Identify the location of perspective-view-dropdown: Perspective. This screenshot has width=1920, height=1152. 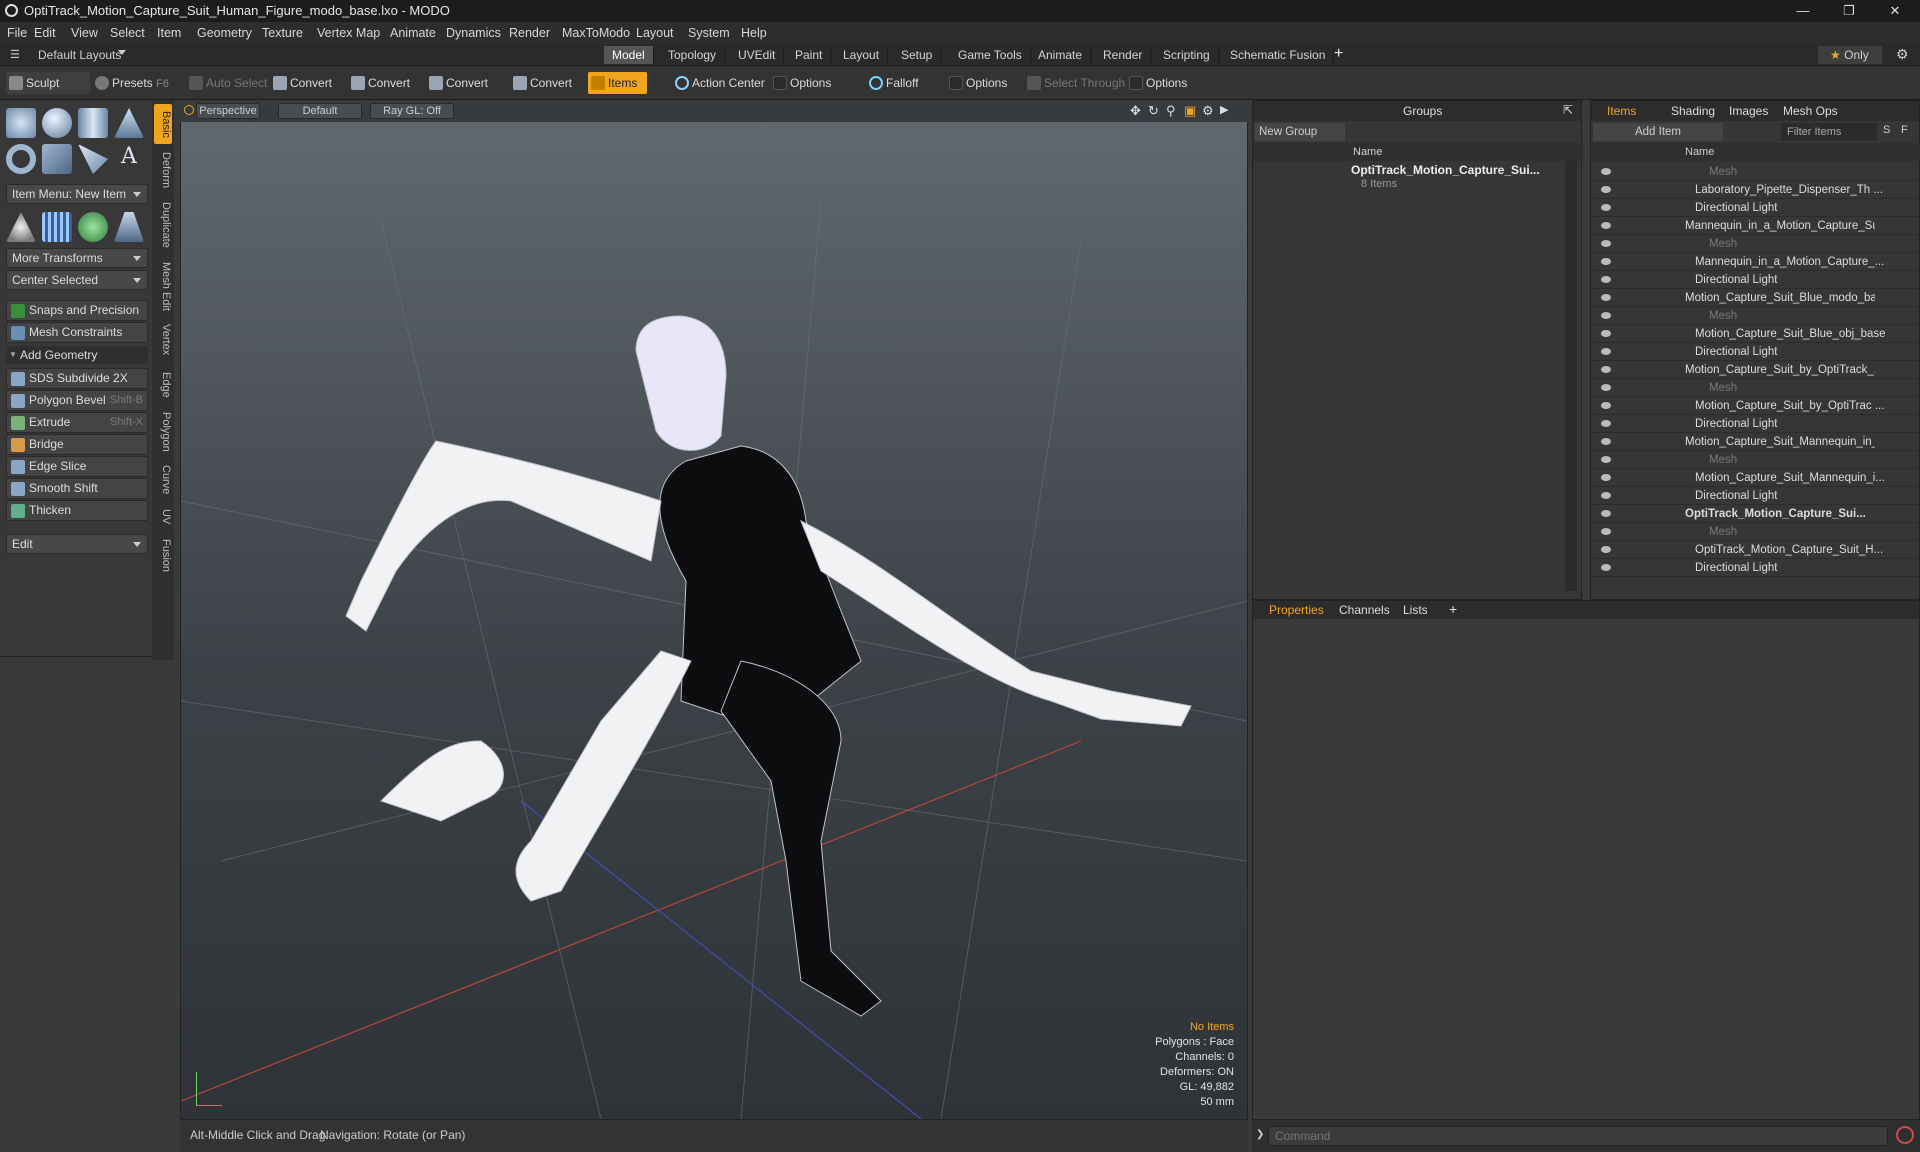
(228, 111).